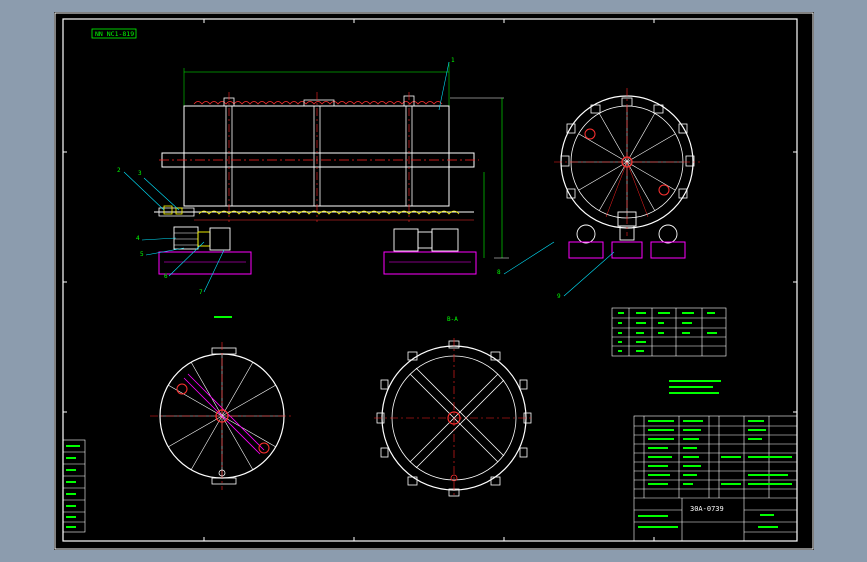 The width and height of the screenshot is (867, 562). I want to click on revision-marks, so click(73, 486).